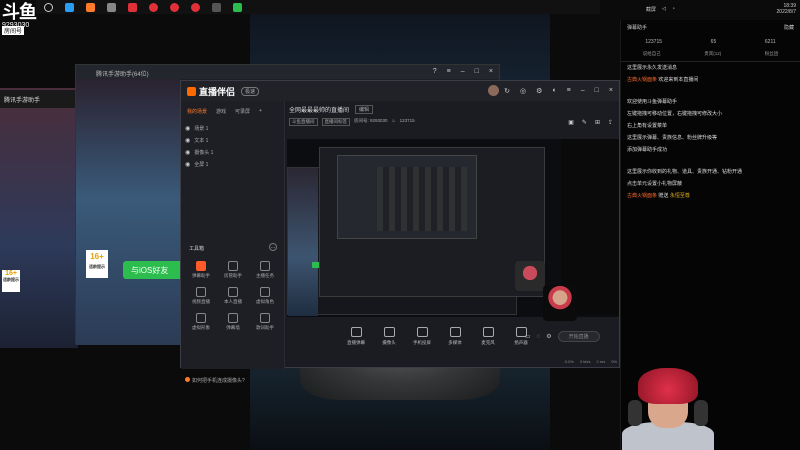  I want to click on title-bar: 直播伴侣 极速 ↻ ◎ ⚙ ◐ ≡ – □ ×, so click(400, 91).